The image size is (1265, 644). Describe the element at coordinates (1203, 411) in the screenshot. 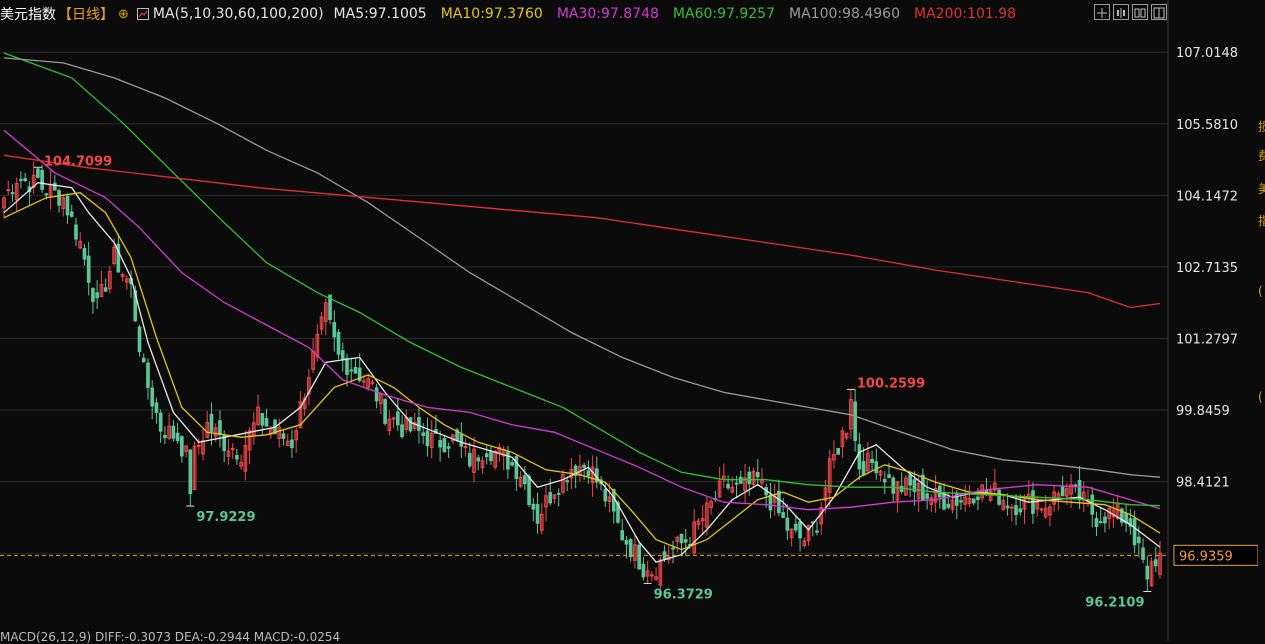

I see `y-tick-label: 99.8459` at that location.